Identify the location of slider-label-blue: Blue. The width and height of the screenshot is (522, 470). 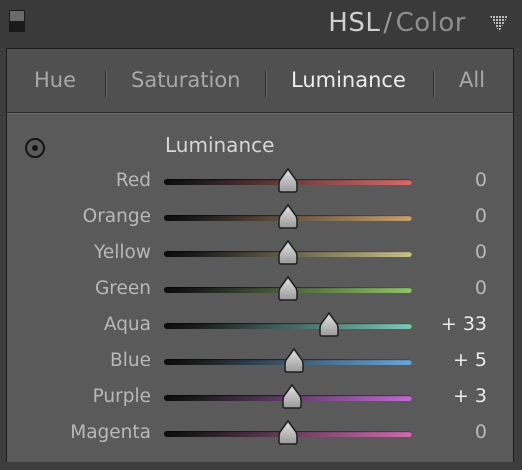
(130, 360).